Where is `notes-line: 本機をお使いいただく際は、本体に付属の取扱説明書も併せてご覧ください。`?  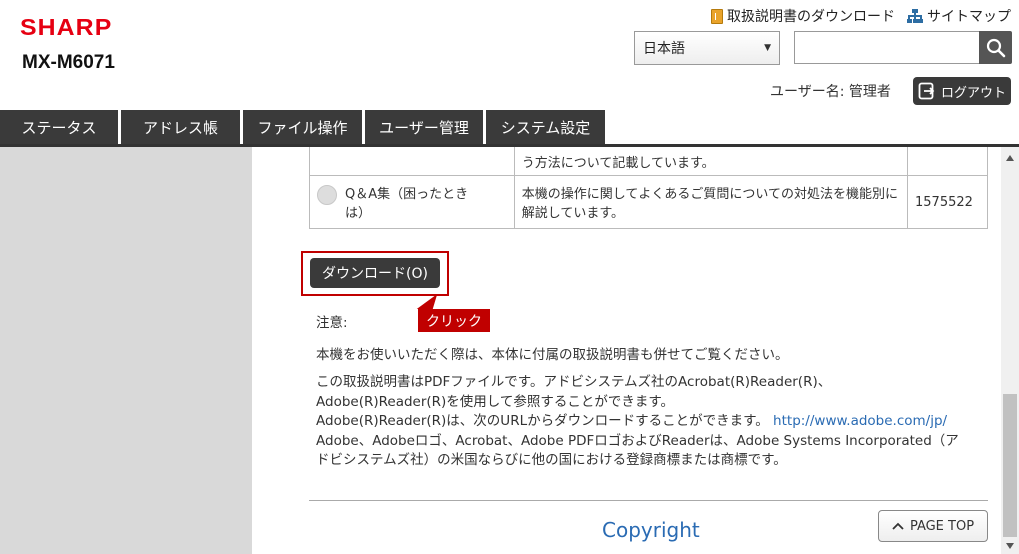
notes-line: 本機をお使いいただく際は、本体に付属の取扱説明書も併せてご覧ください。 is located at coordinates (552, 354).